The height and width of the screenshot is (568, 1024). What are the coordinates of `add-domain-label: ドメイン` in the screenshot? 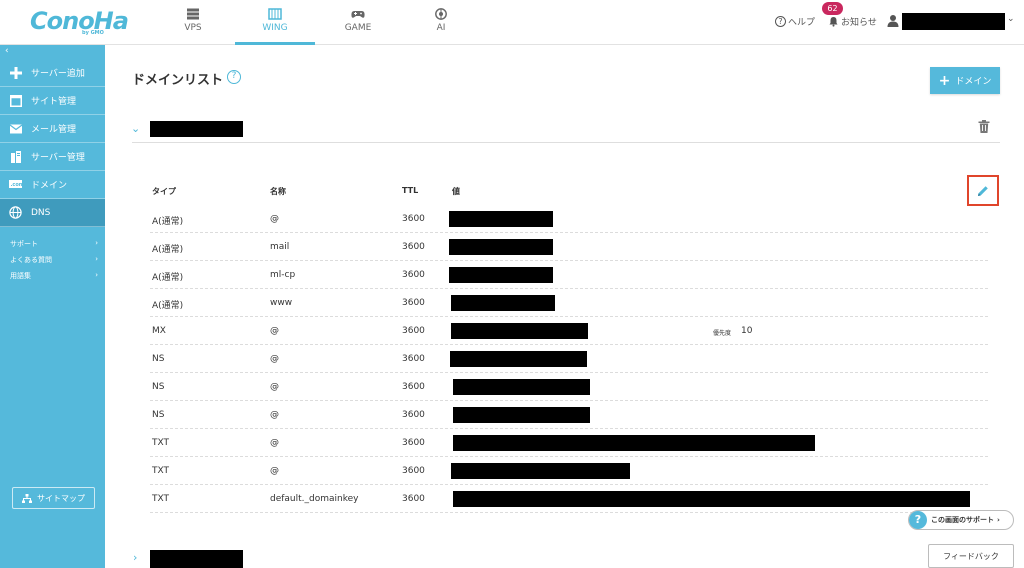 It's located at (973, 82).